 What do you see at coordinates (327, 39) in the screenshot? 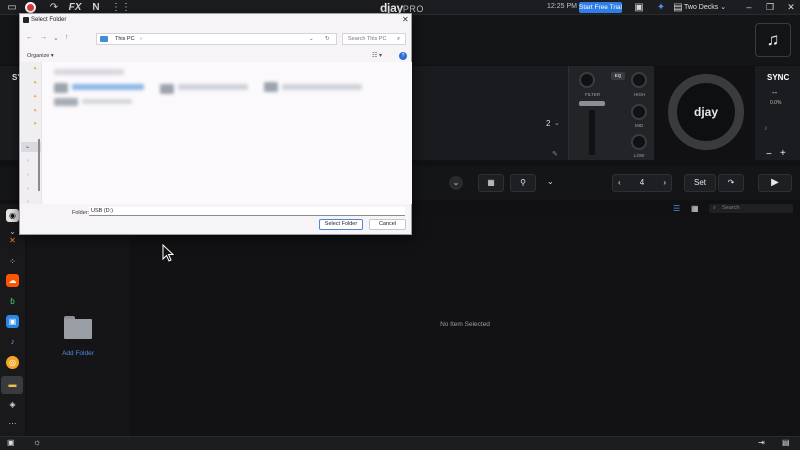
I see `refresh-icon: ↻` at bounding box center [327, 39].